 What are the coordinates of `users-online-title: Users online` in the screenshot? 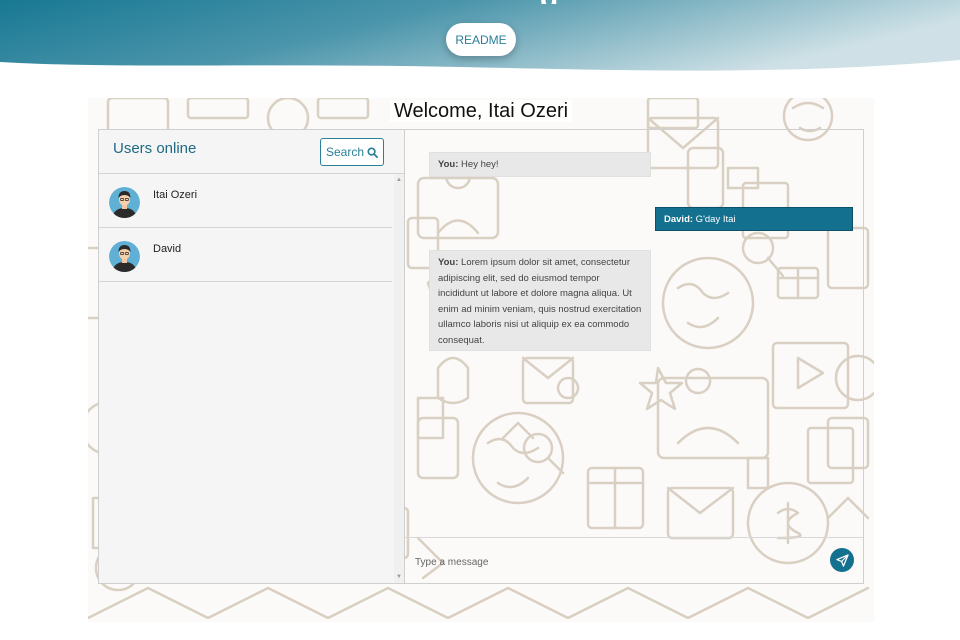 It's located at (155, 148).